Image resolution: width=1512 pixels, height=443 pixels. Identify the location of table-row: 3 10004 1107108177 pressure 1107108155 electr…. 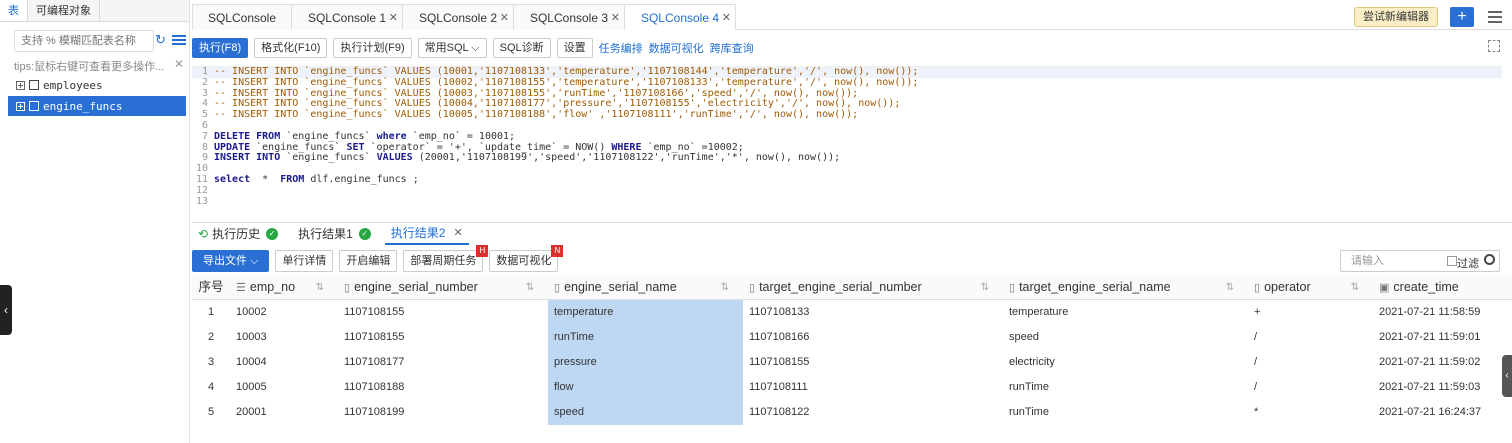
(852, 362).